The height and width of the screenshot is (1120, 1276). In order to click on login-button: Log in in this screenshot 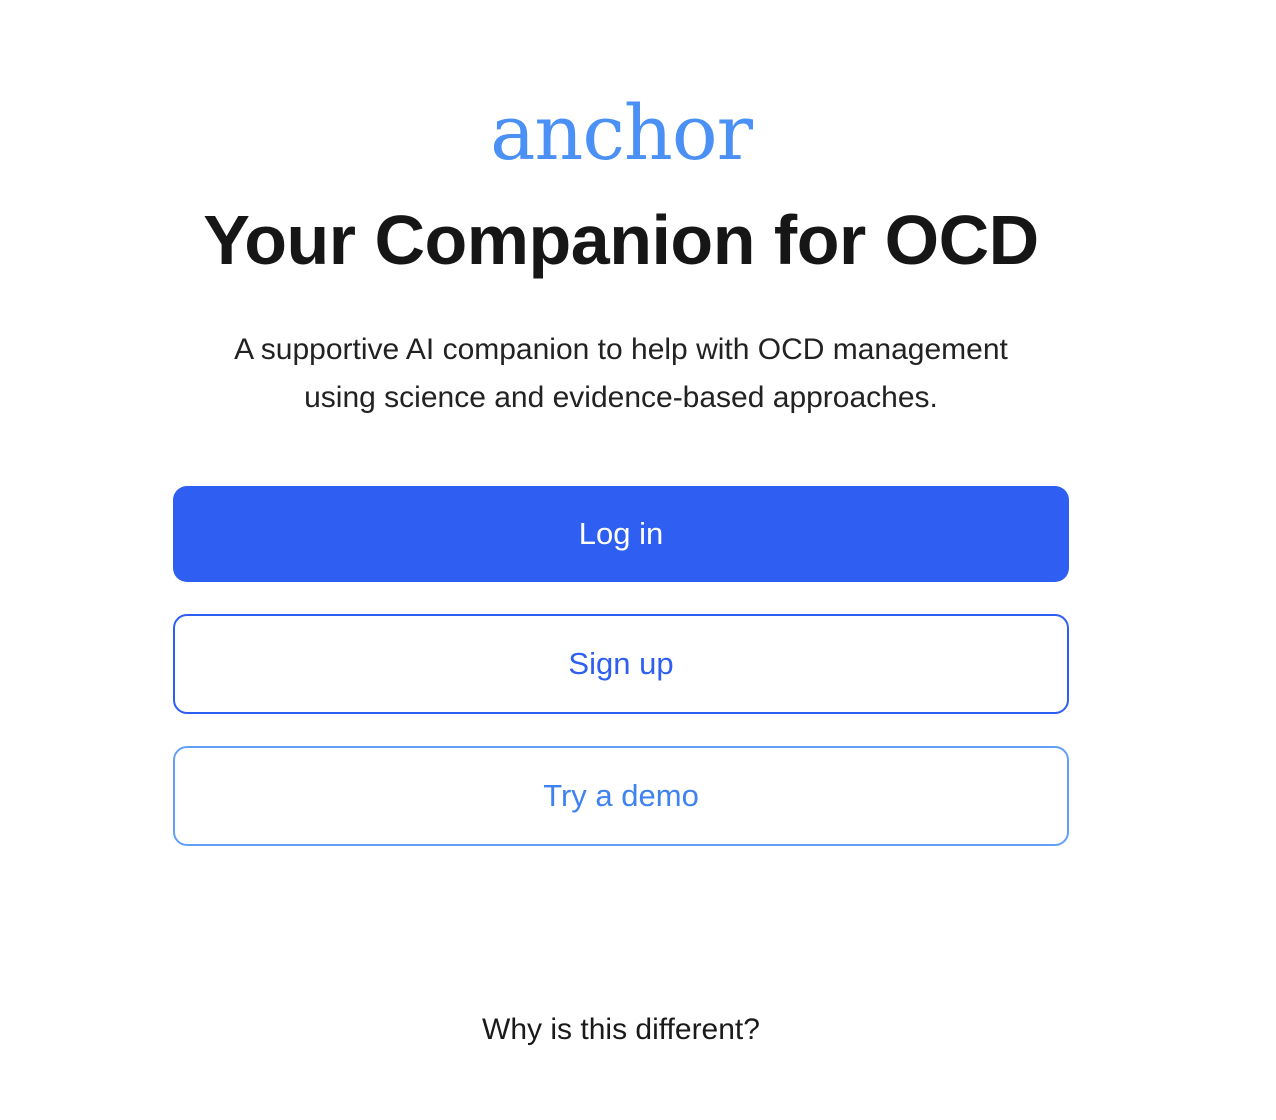, I will do `click(621, 534)`.